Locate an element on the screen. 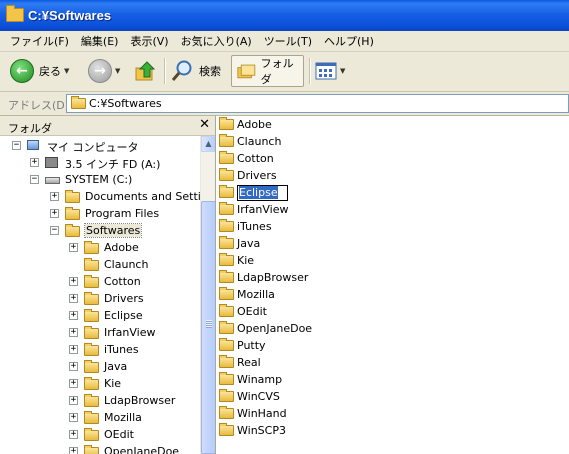 This screenshot has width=569, height=454. forward-dropdown-icon: ▼ is located at coordinates (117, 71).